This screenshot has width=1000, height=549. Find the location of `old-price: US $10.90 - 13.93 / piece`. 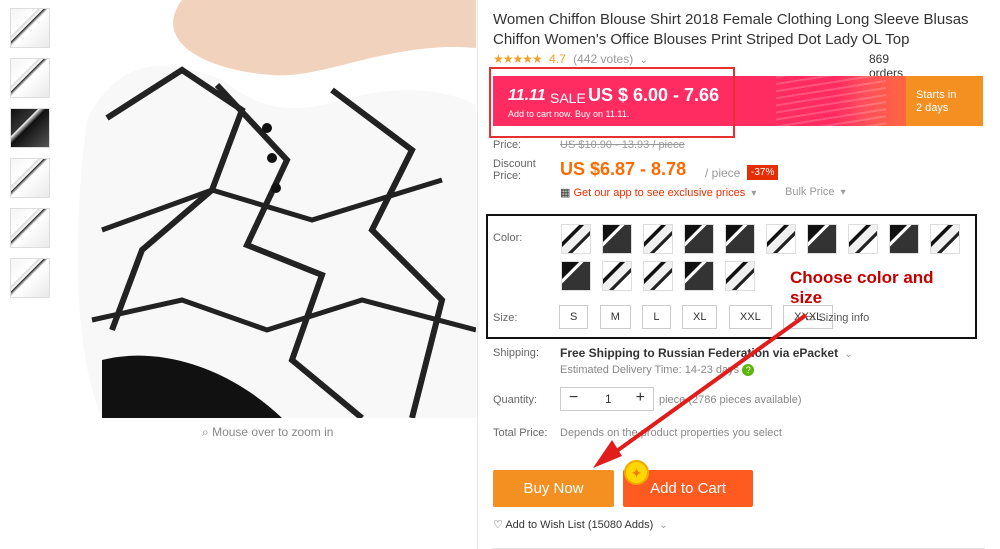

old-price: US $10.90 - 13.93 / piece is located at coordinates (622, 145).